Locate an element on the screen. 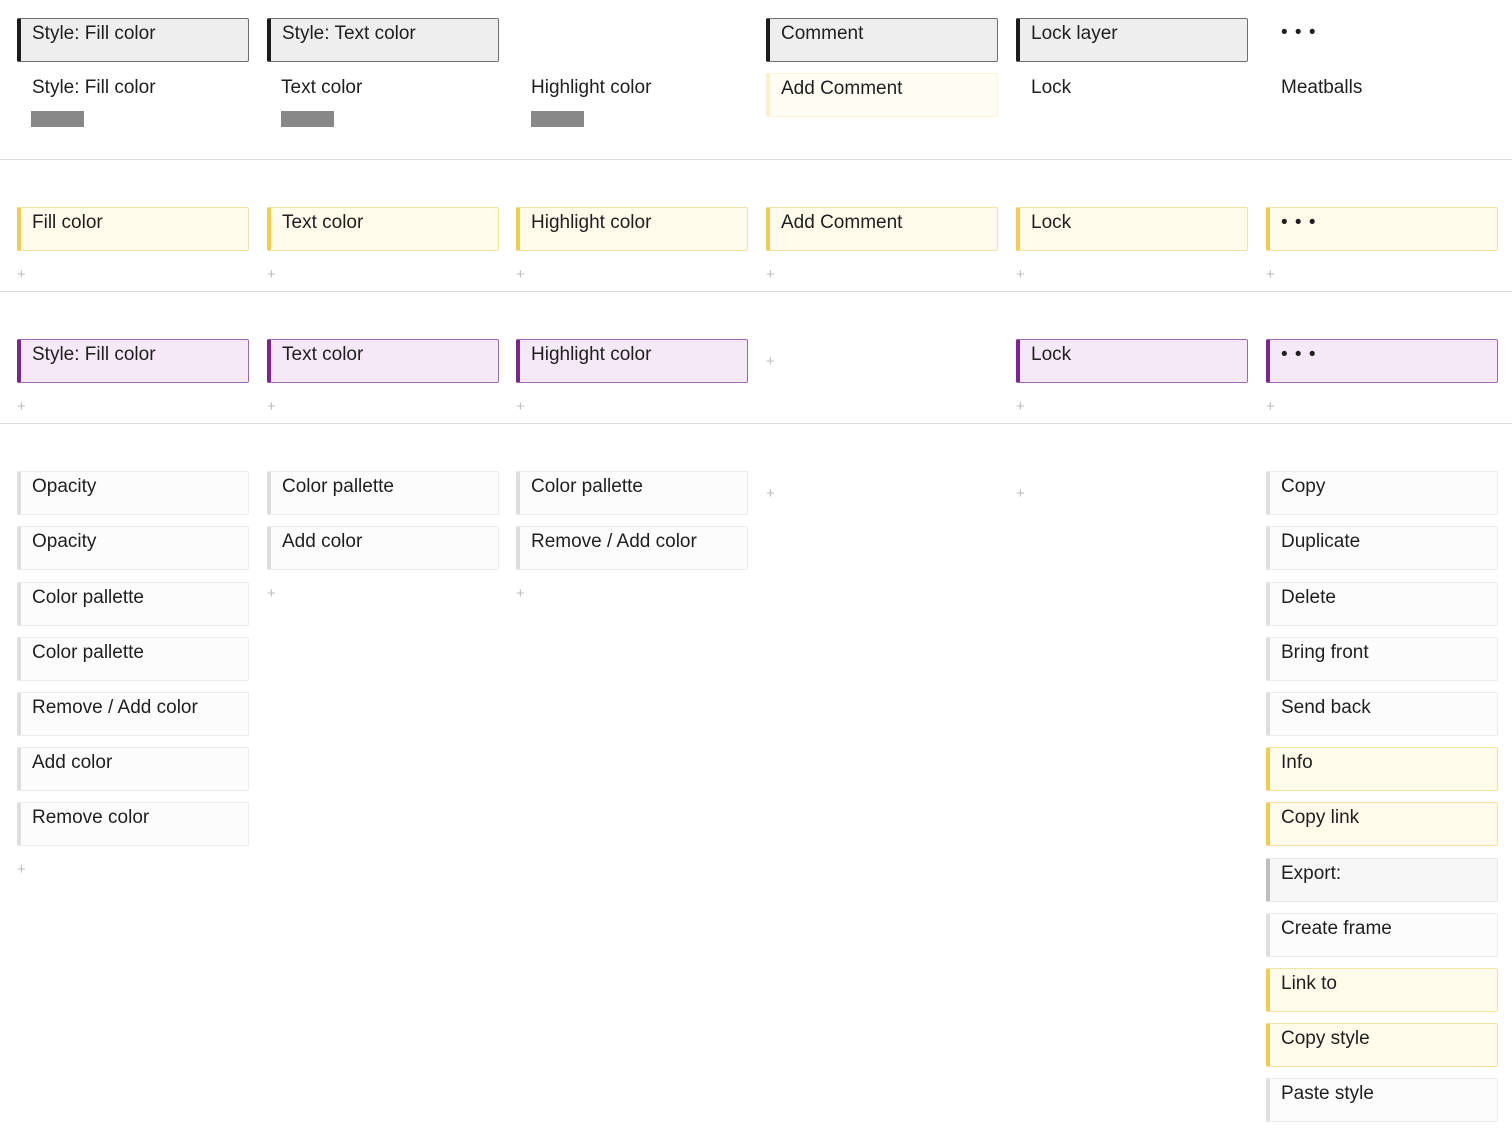 The image size is (1512, 1144). card-style-fill-color: Style: Fill color is located at coordinates (133, 361).